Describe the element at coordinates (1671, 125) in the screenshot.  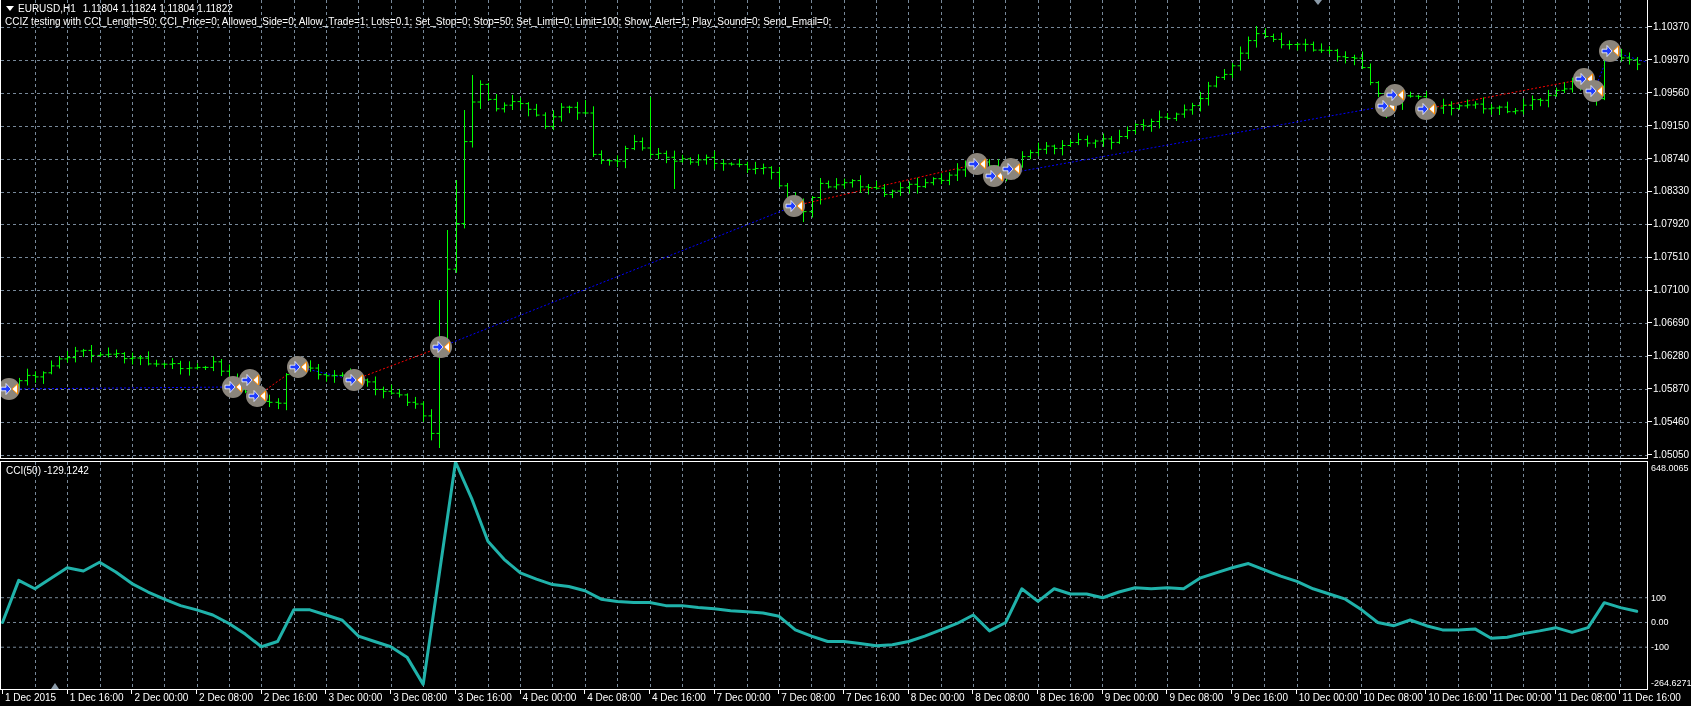
I see `price-label: 1.09150` at that location.